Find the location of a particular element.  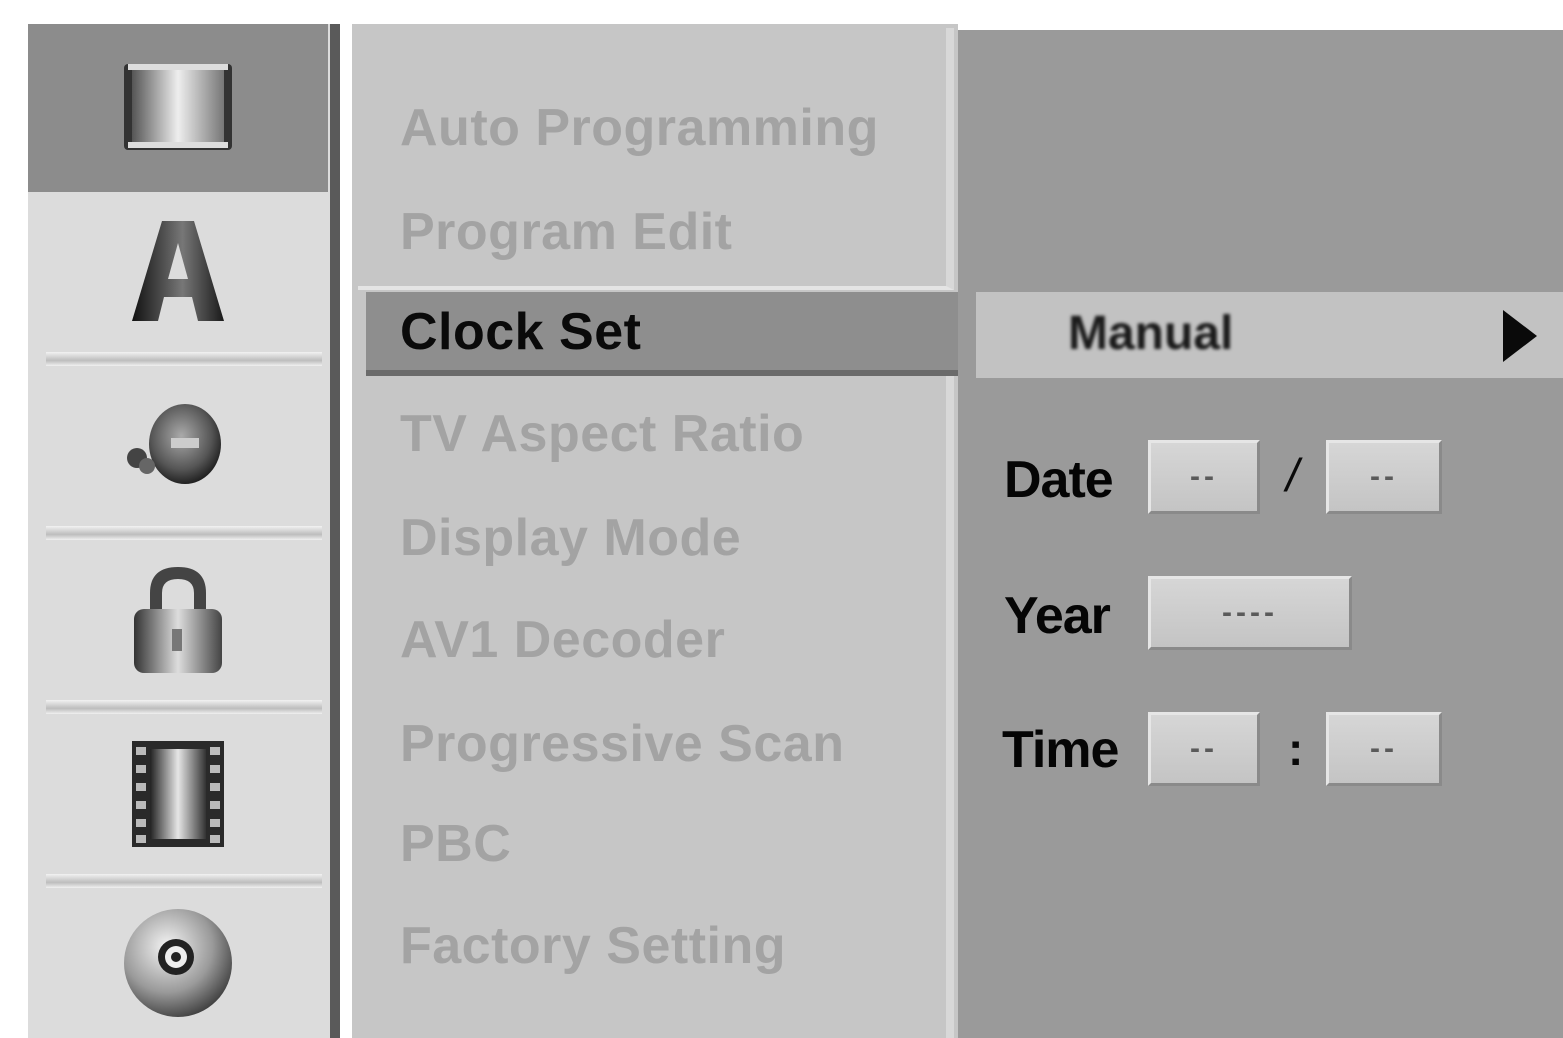

tv-screen-icon is located at coordinates (178, 107).